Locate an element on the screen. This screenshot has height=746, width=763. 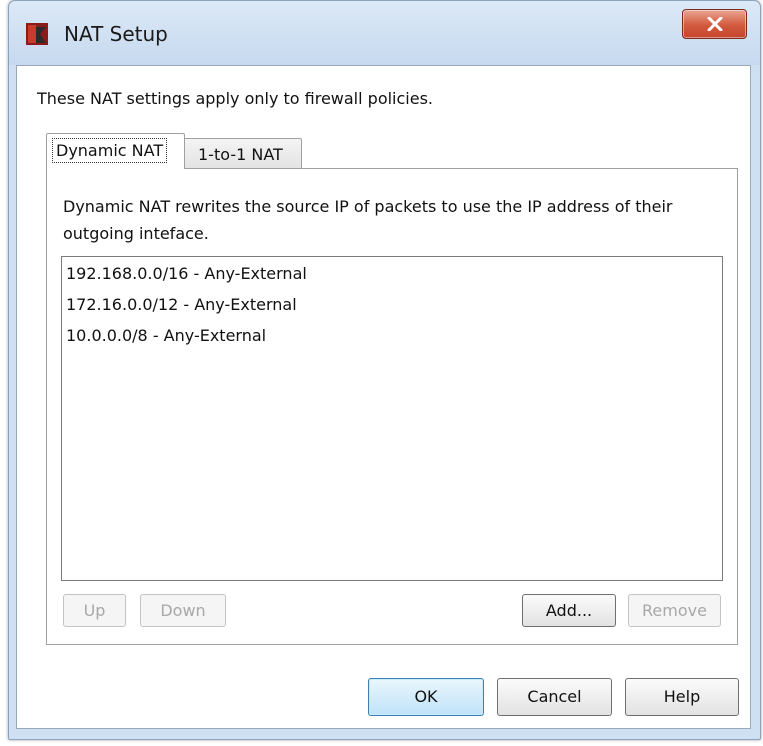
ok-button: OK is located at coordinates (426, 697).